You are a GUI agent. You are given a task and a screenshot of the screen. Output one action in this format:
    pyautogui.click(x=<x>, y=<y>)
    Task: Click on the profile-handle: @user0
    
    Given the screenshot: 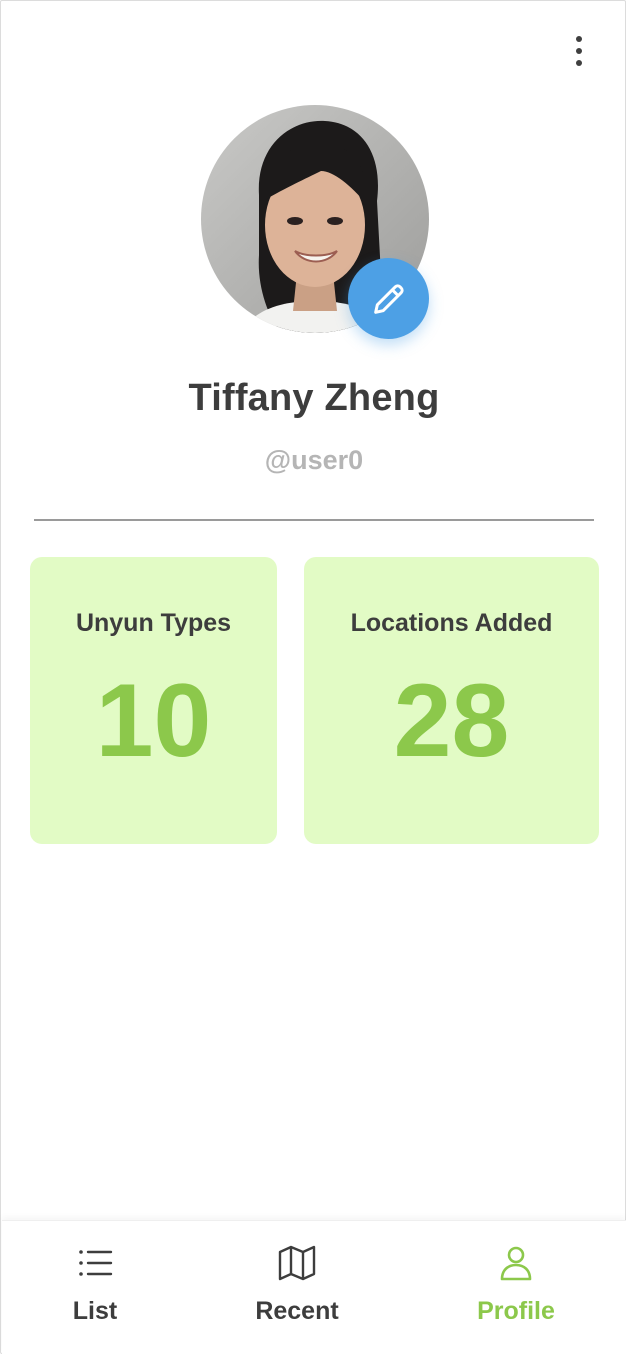 What is the action you would take?
    pyautogui.click(x=314, y=460)
    